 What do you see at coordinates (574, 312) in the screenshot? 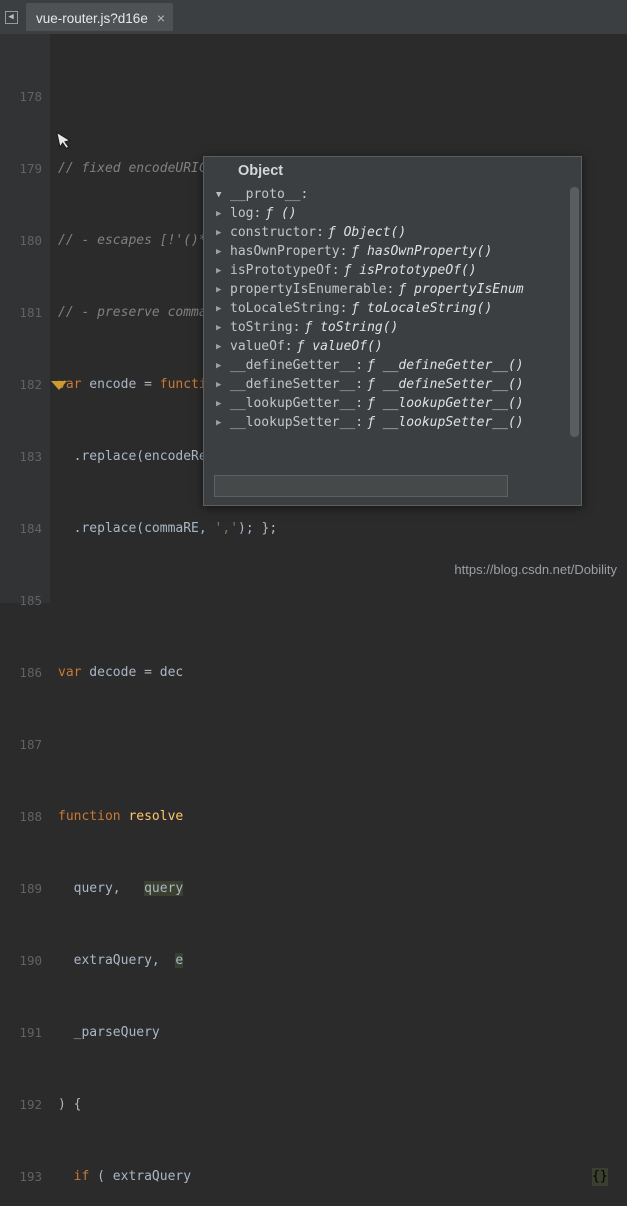
I see `vertical-scrollbar` at bounding box center [574, 312].